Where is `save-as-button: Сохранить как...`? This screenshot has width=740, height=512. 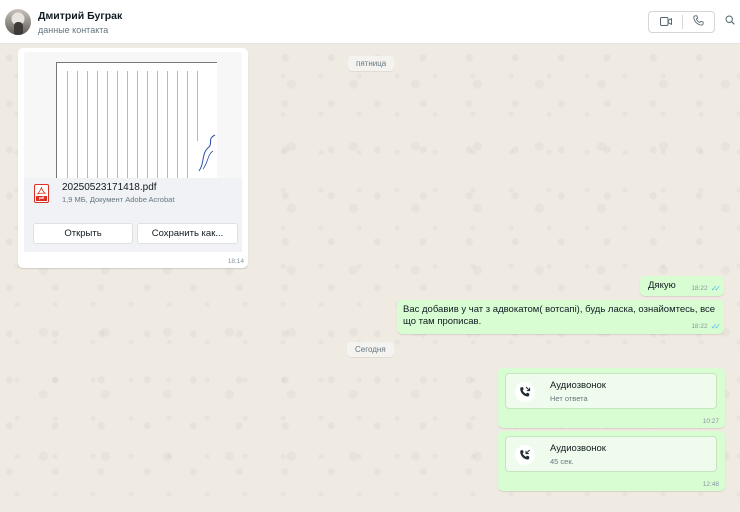
save-as-button: Сохранить как... is located at coordinates (187, 233).